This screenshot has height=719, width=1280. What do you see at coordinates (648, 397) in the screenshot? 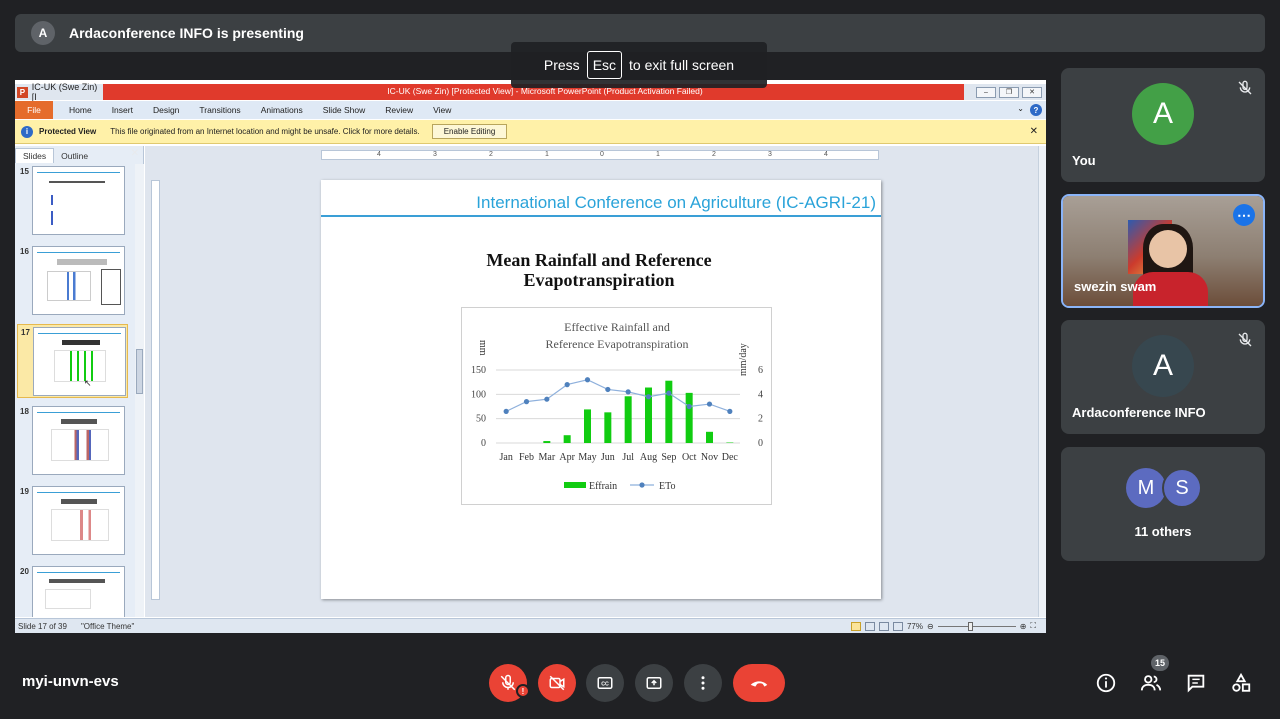
I see `eto-point-aug` at bounding box center [648, 397].